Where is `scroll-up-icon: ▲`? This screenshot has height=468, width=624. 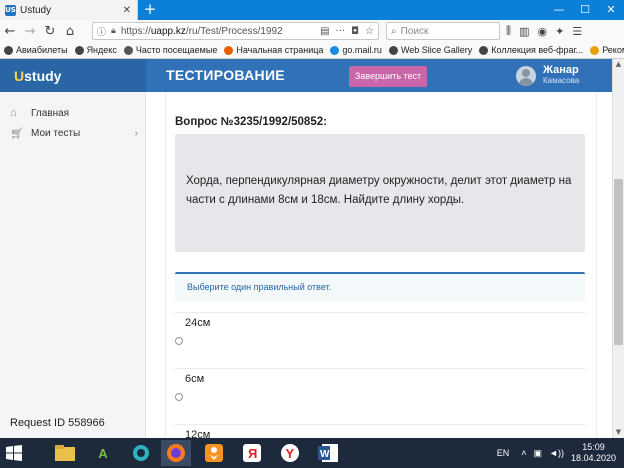
scroll-up-icon: ▲ is located at coordinates (618, 64).